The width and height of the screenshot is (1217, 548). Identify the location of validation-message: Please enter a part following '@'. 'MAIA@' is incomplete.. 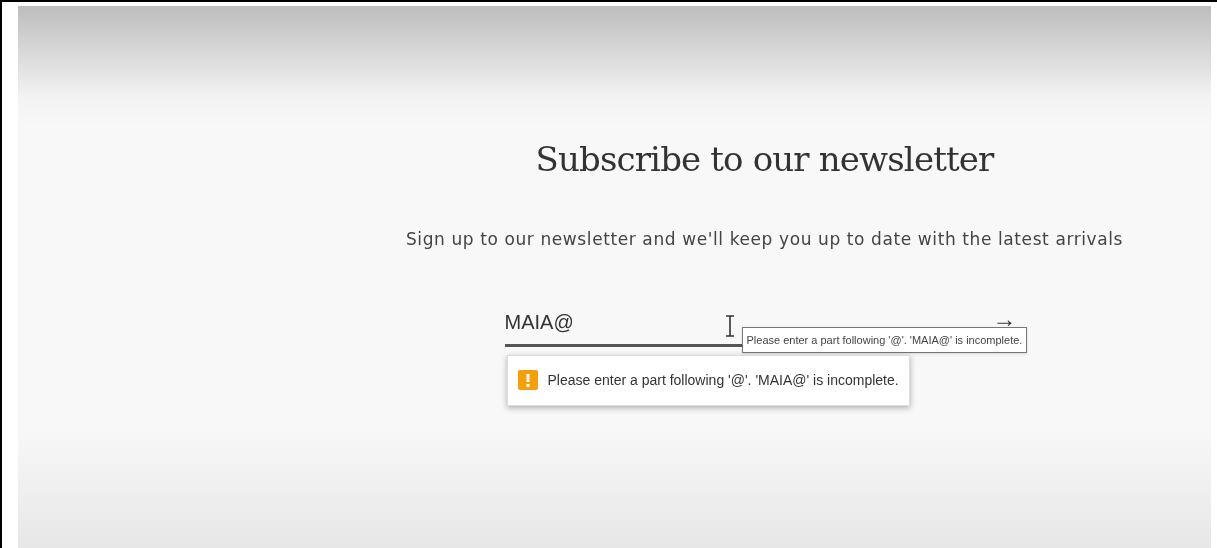
(723, 380).